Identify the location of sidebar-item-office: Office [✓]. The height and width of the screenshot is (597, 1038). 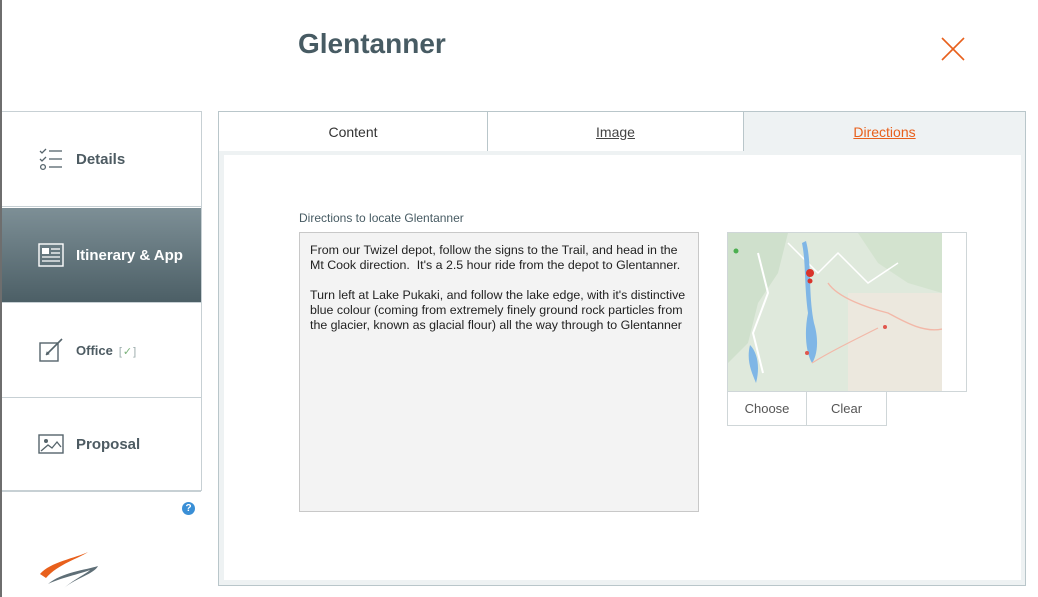
(101, 350).